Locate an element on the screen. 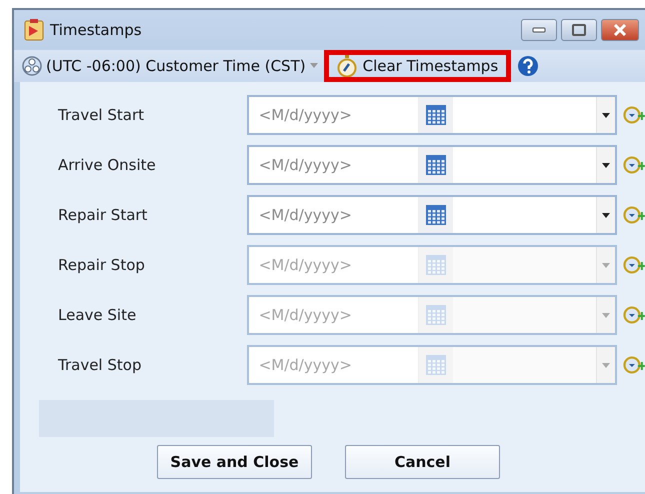  help-icon is located at coordinates (528, 66).